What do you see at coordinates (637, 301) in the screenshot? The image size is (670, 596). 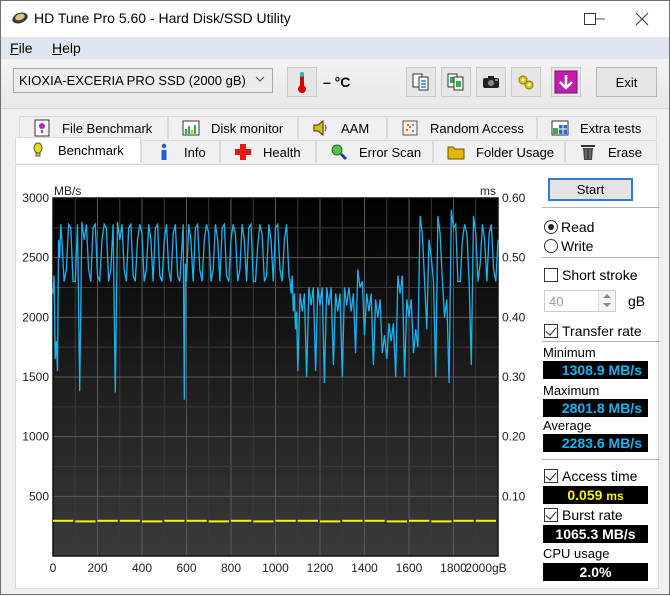 I see `short-stroke-unit: gB` at bounding box center [637, 301].